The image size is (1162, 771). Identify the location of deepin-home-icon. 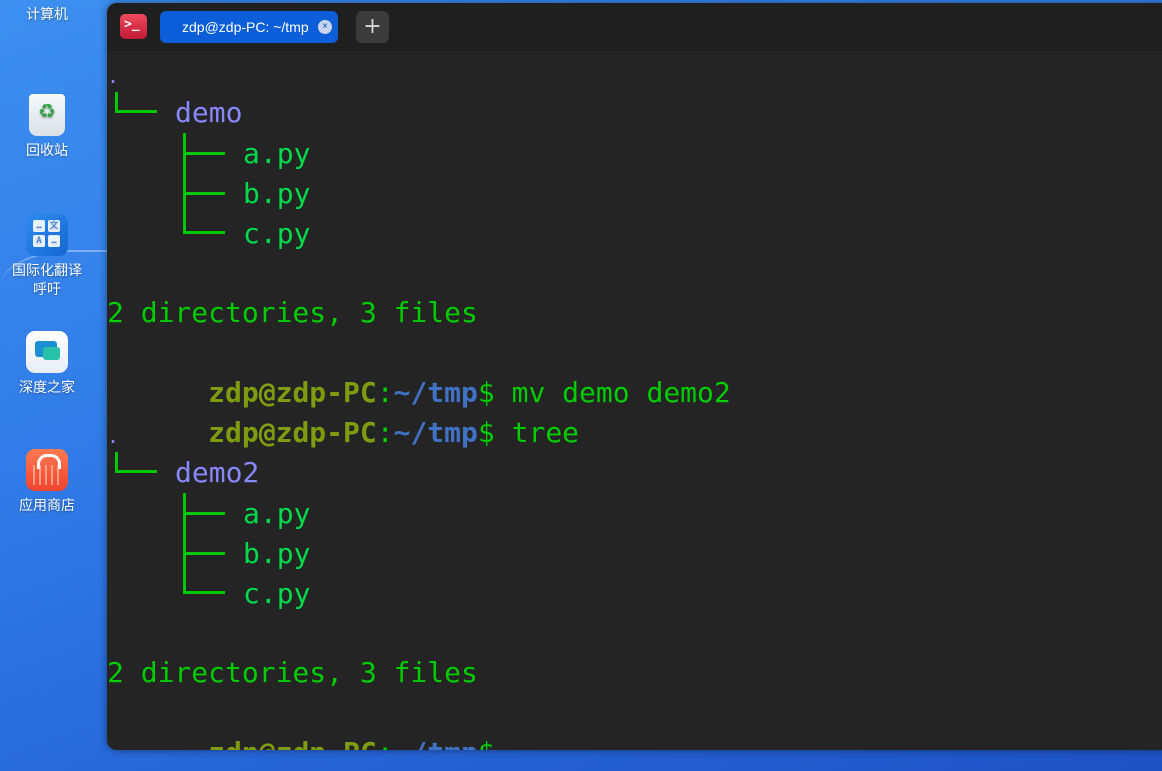
(47, 352).